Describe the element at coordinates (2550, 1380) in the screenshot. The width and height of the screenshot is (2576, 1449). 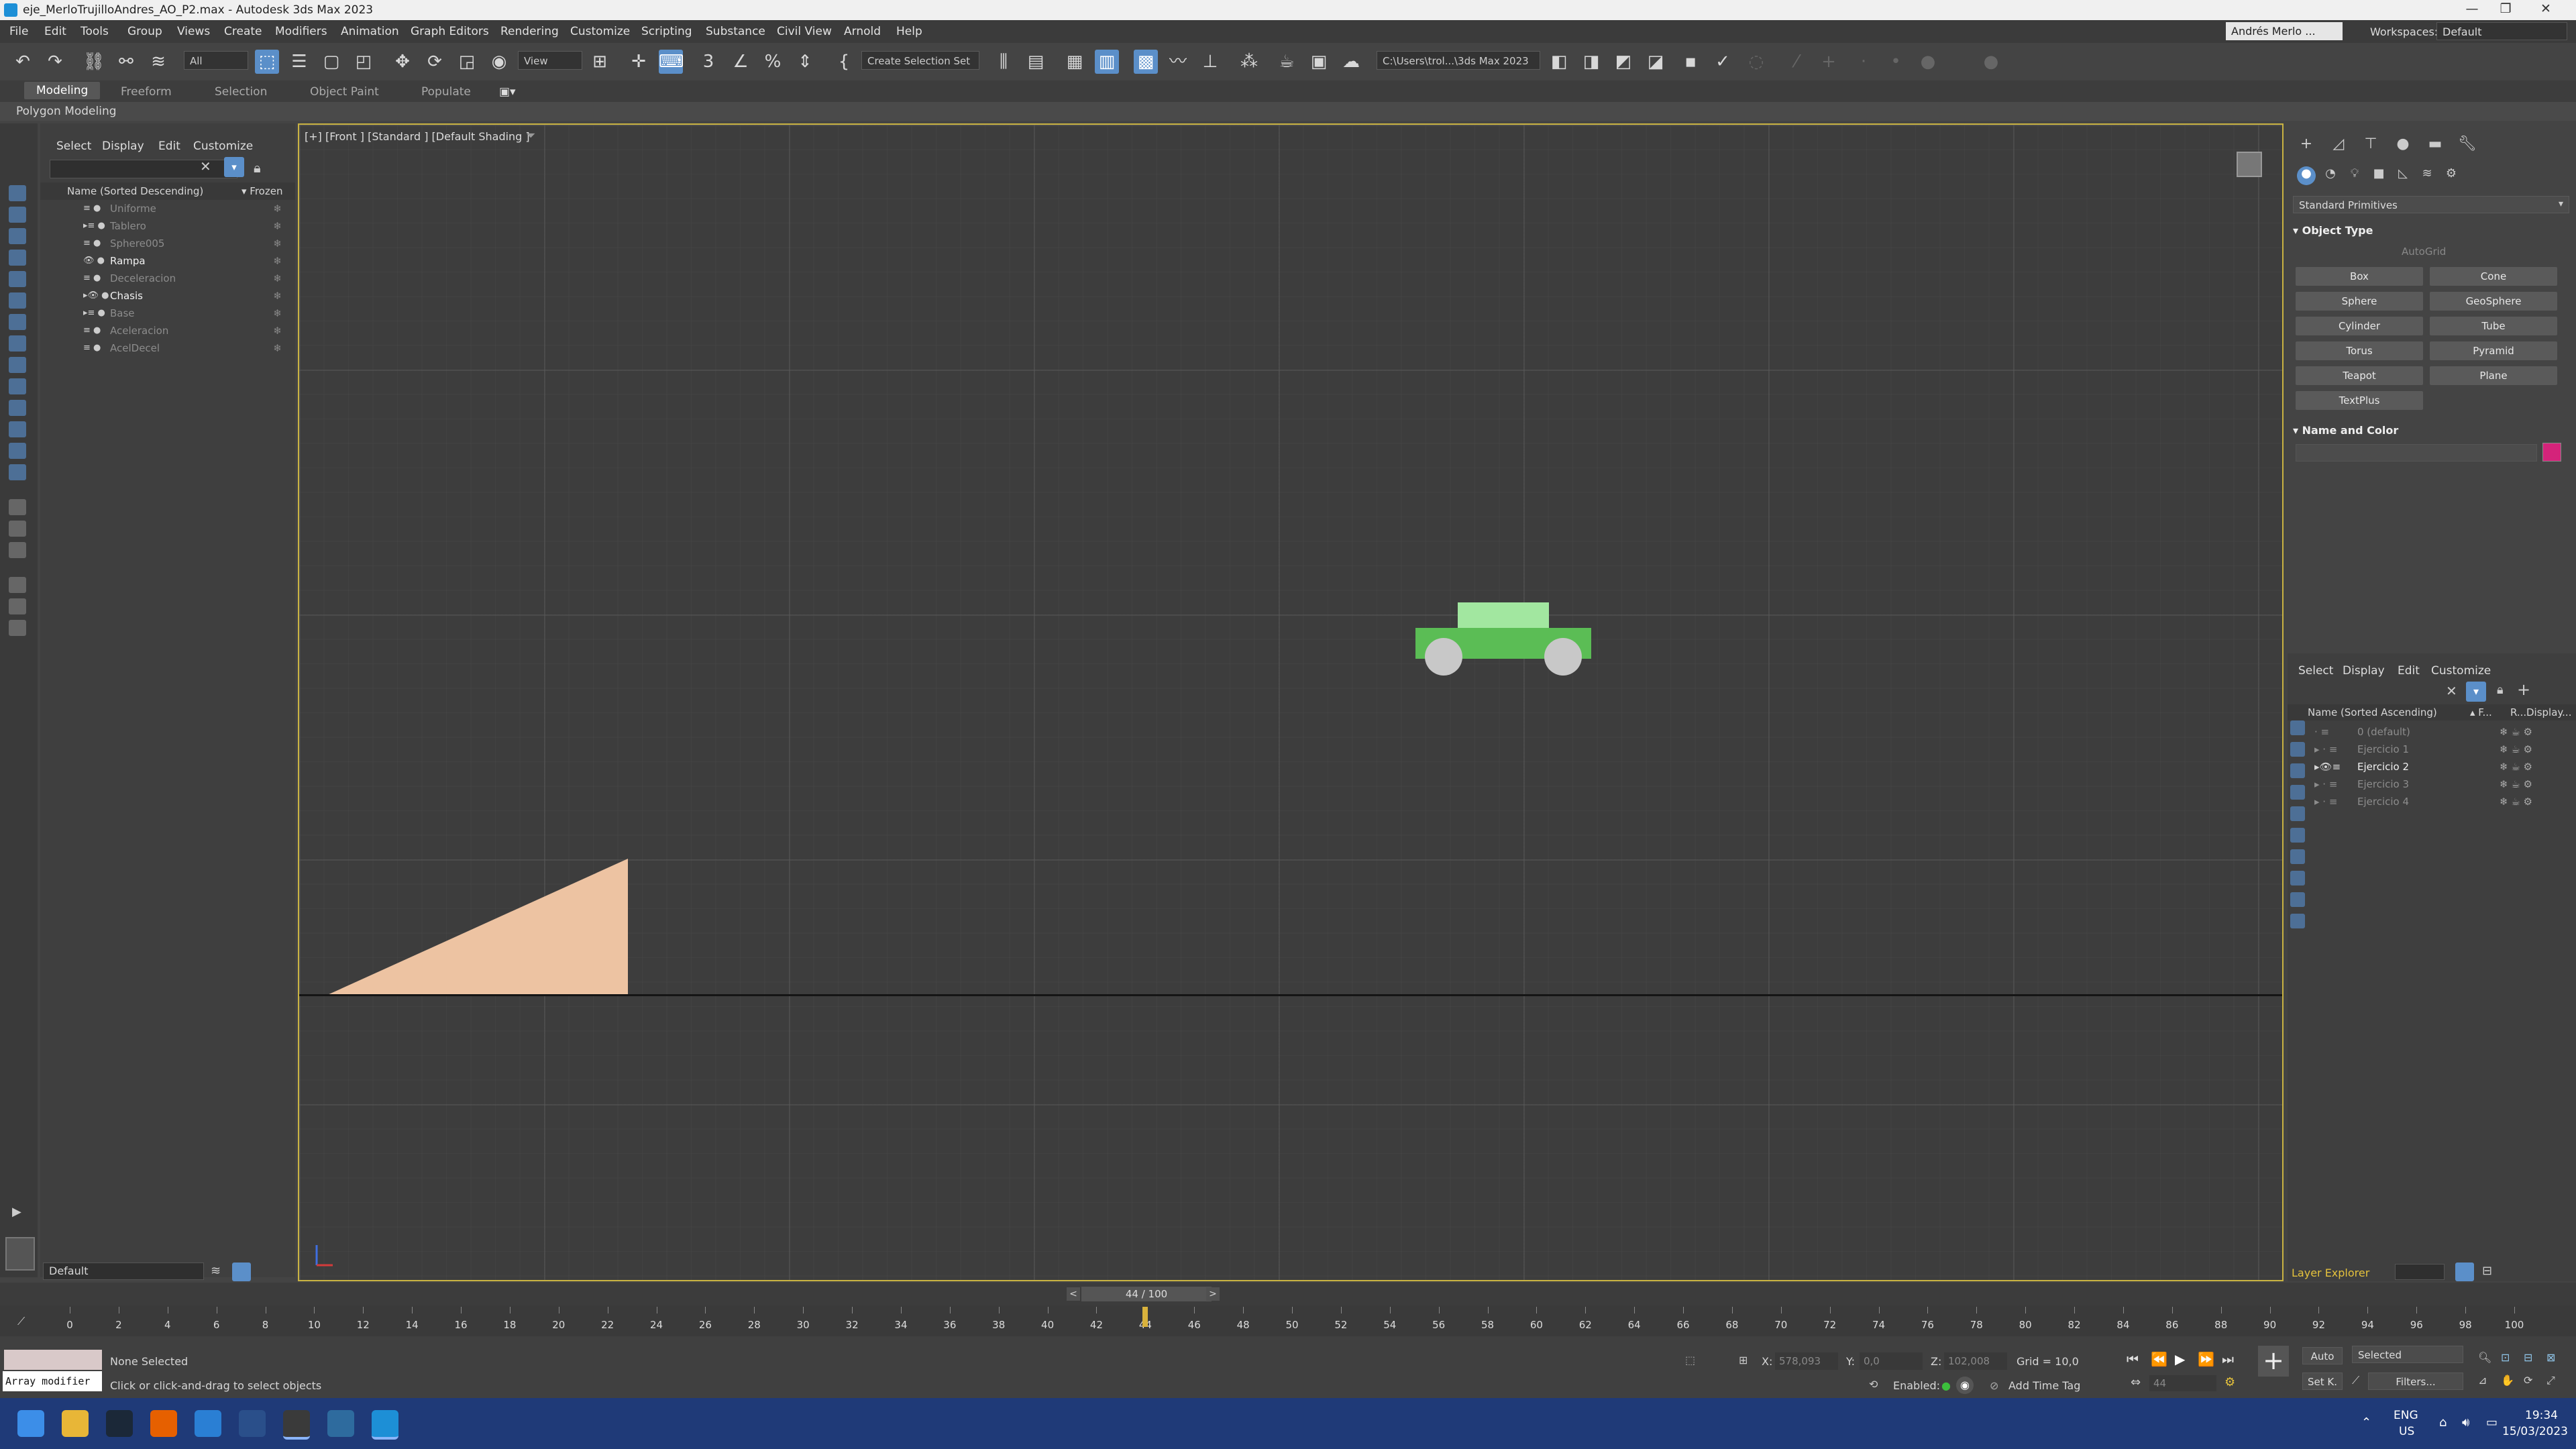
I see `maximize-viewport-icon: ⤢` at that location.